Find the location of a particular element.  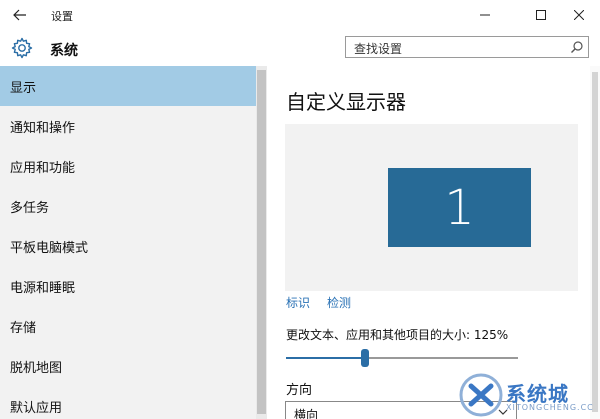

close-button is located at coordinates (578, 15).